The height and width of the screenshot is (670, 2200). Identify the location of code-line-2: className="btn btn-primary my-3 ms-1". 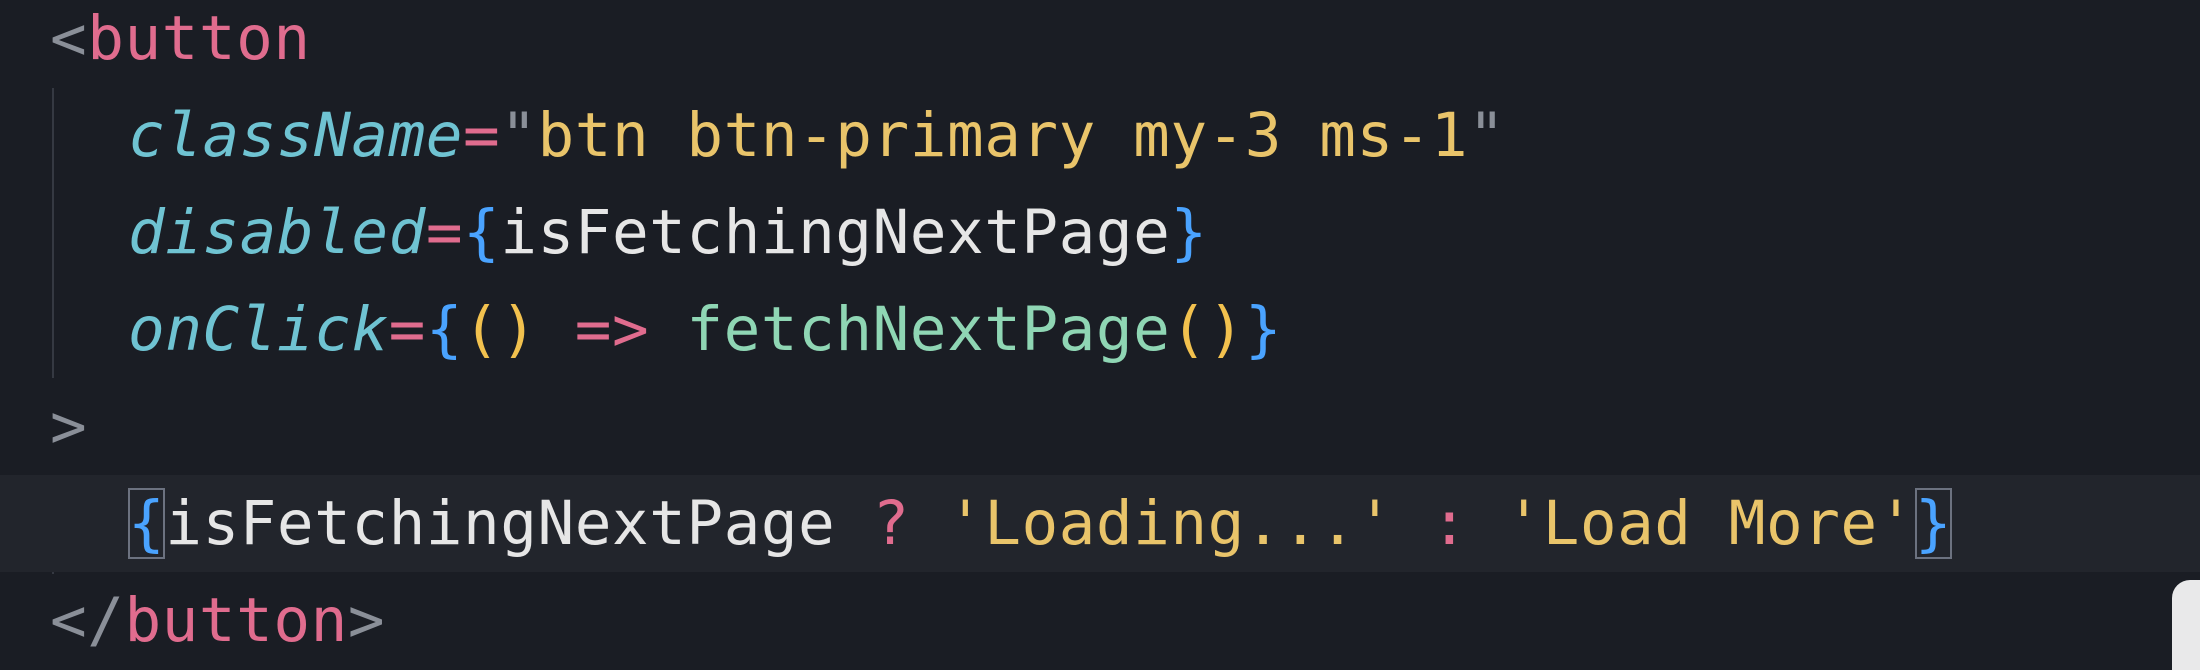
(1100, 135).